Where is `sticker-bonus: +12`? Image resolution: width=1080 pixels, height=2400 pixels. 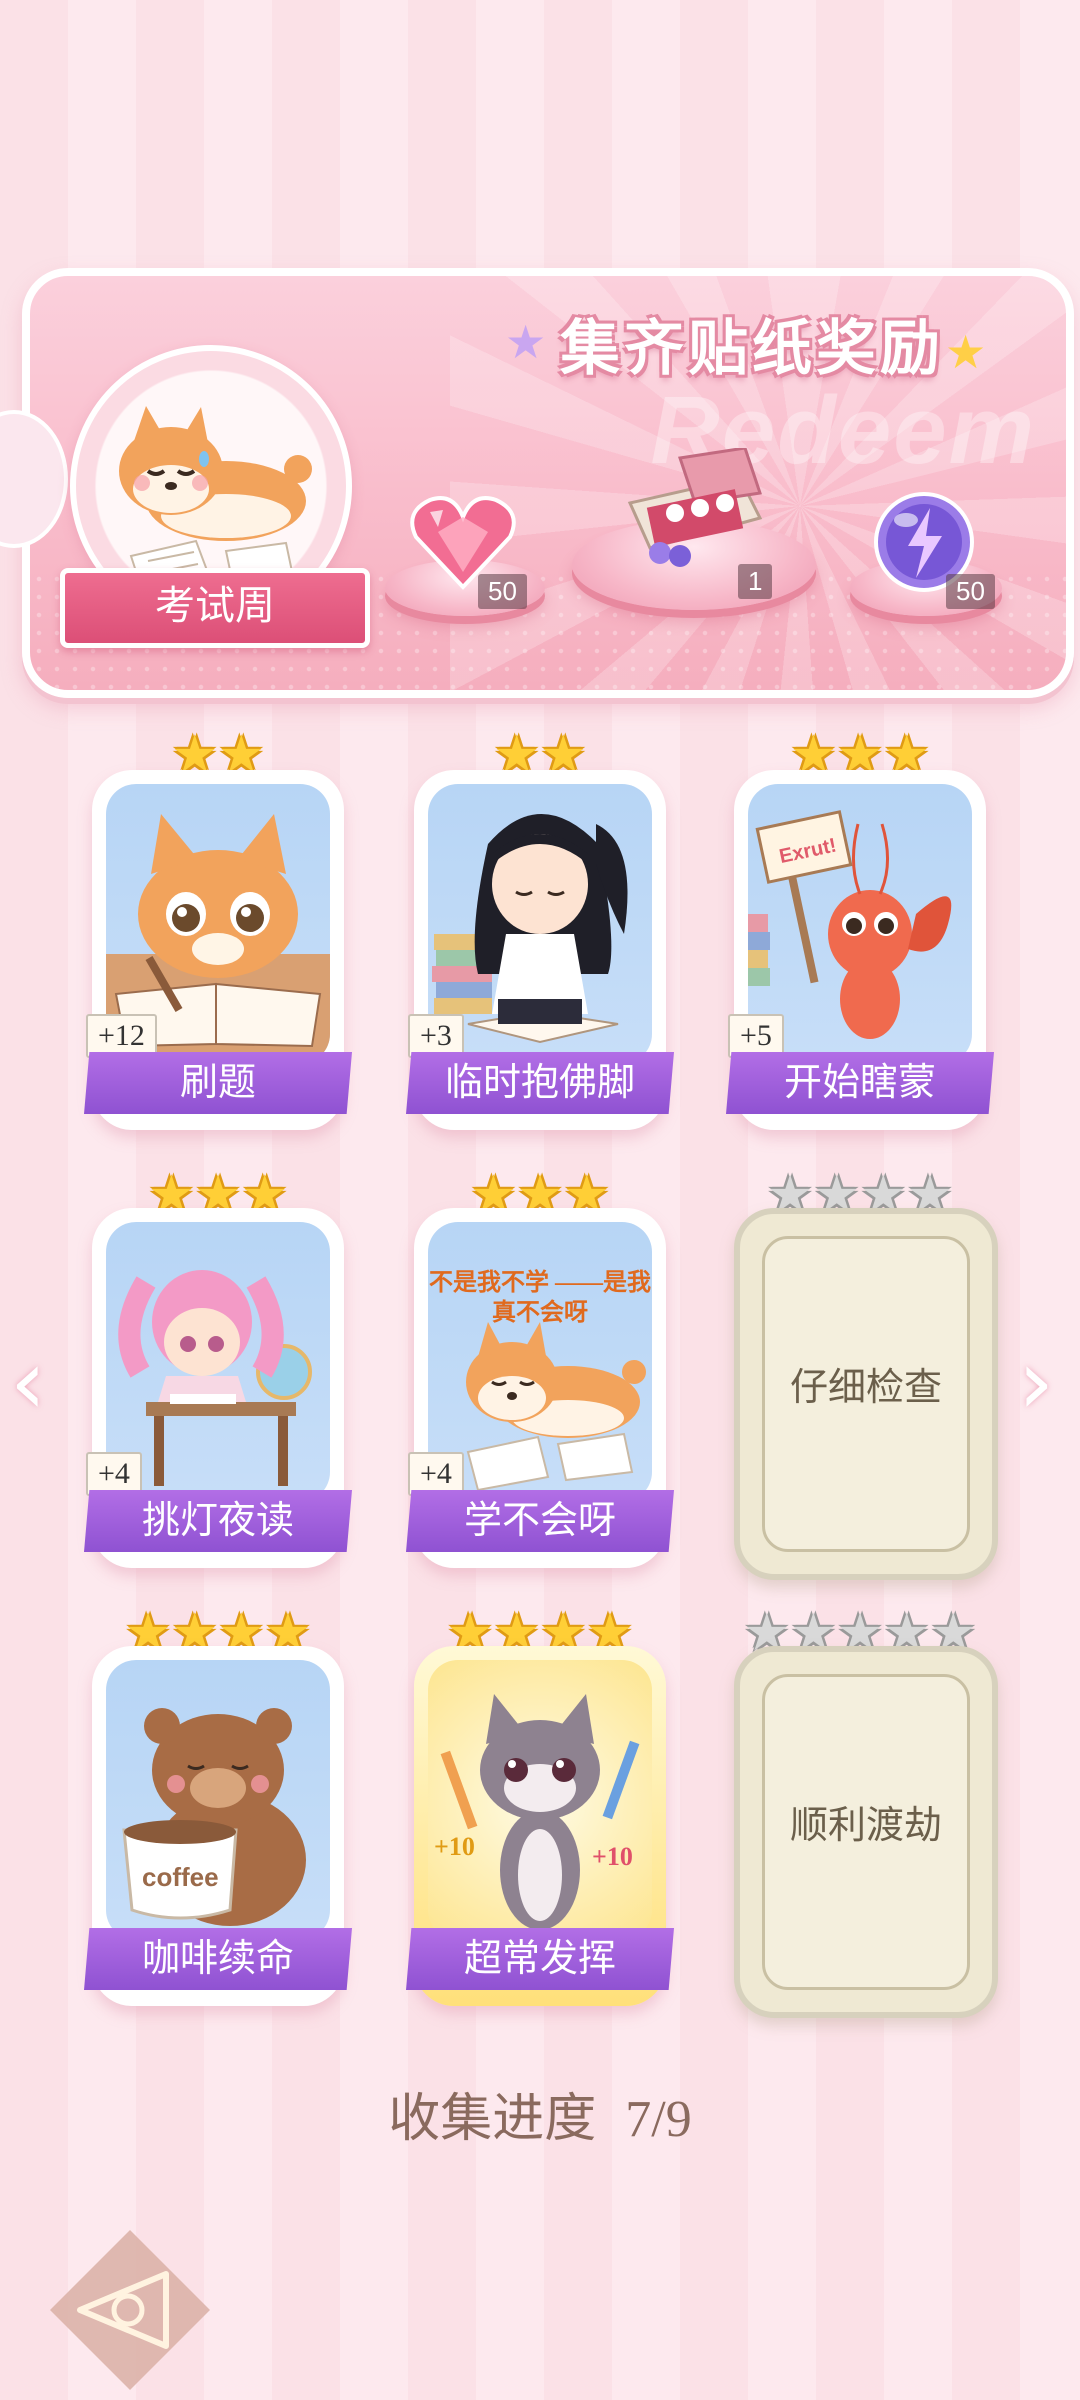 sticker-bonus: +12 is located at coordinates (121, 1036).